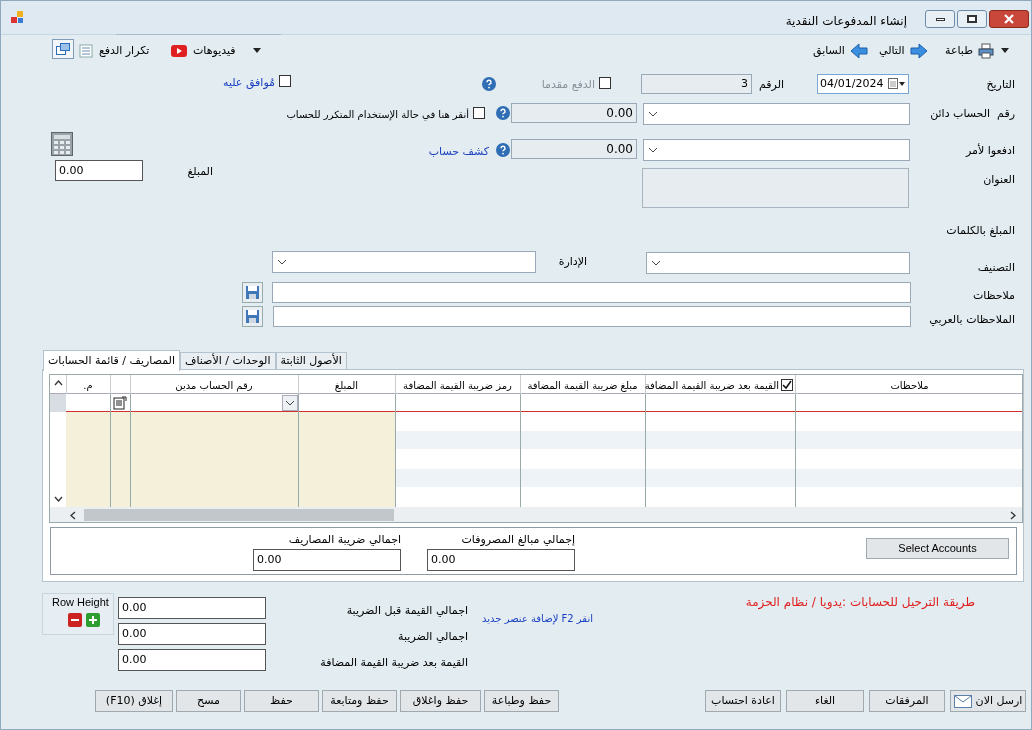 The height and width of the screenshot is (730, 1032). Describe the element at coordinates (985, 51) in the screenshot. I see `printer-icon` at that location.